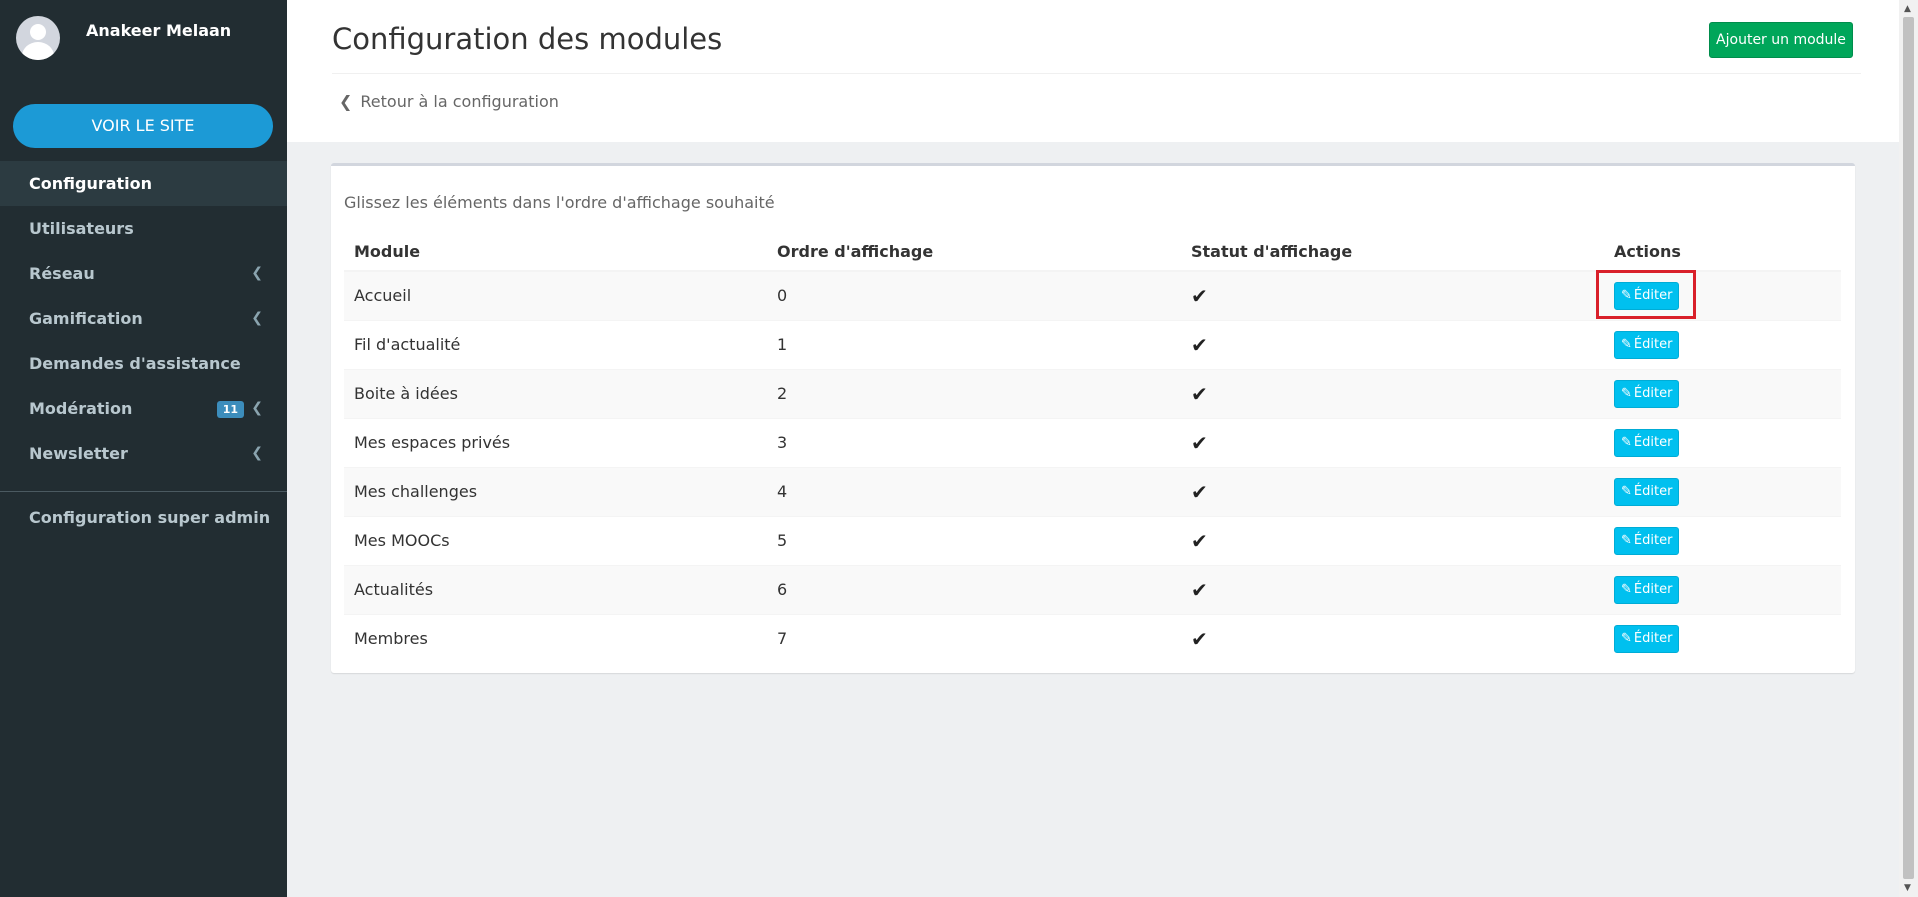  I want to click on column-header-order: Ordre d'affichage, so click(974, 252).